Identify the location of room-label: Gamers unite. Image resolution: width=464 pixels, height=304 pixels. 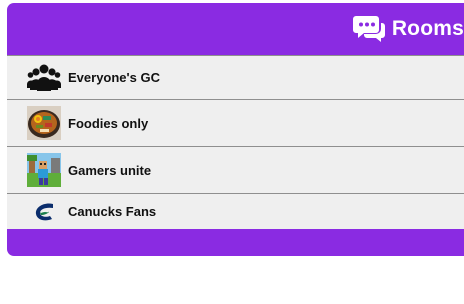
(110, 170).